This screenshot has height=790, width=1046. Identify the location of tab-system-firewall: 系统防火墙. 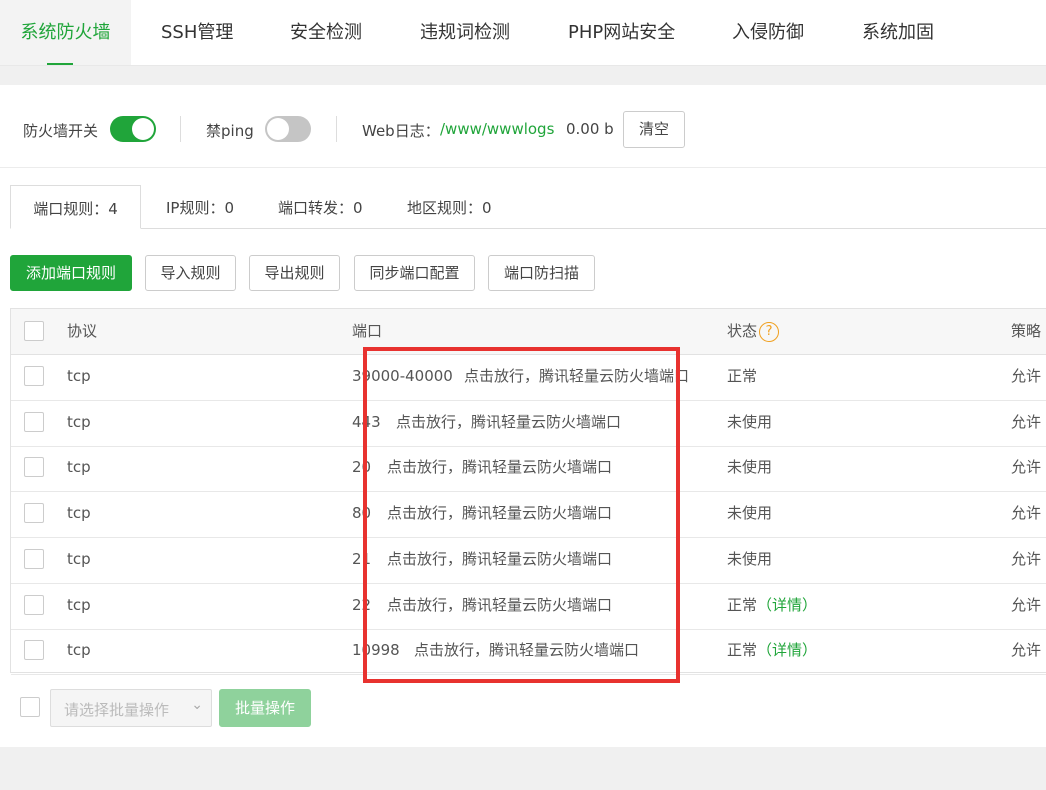
(65, 32).